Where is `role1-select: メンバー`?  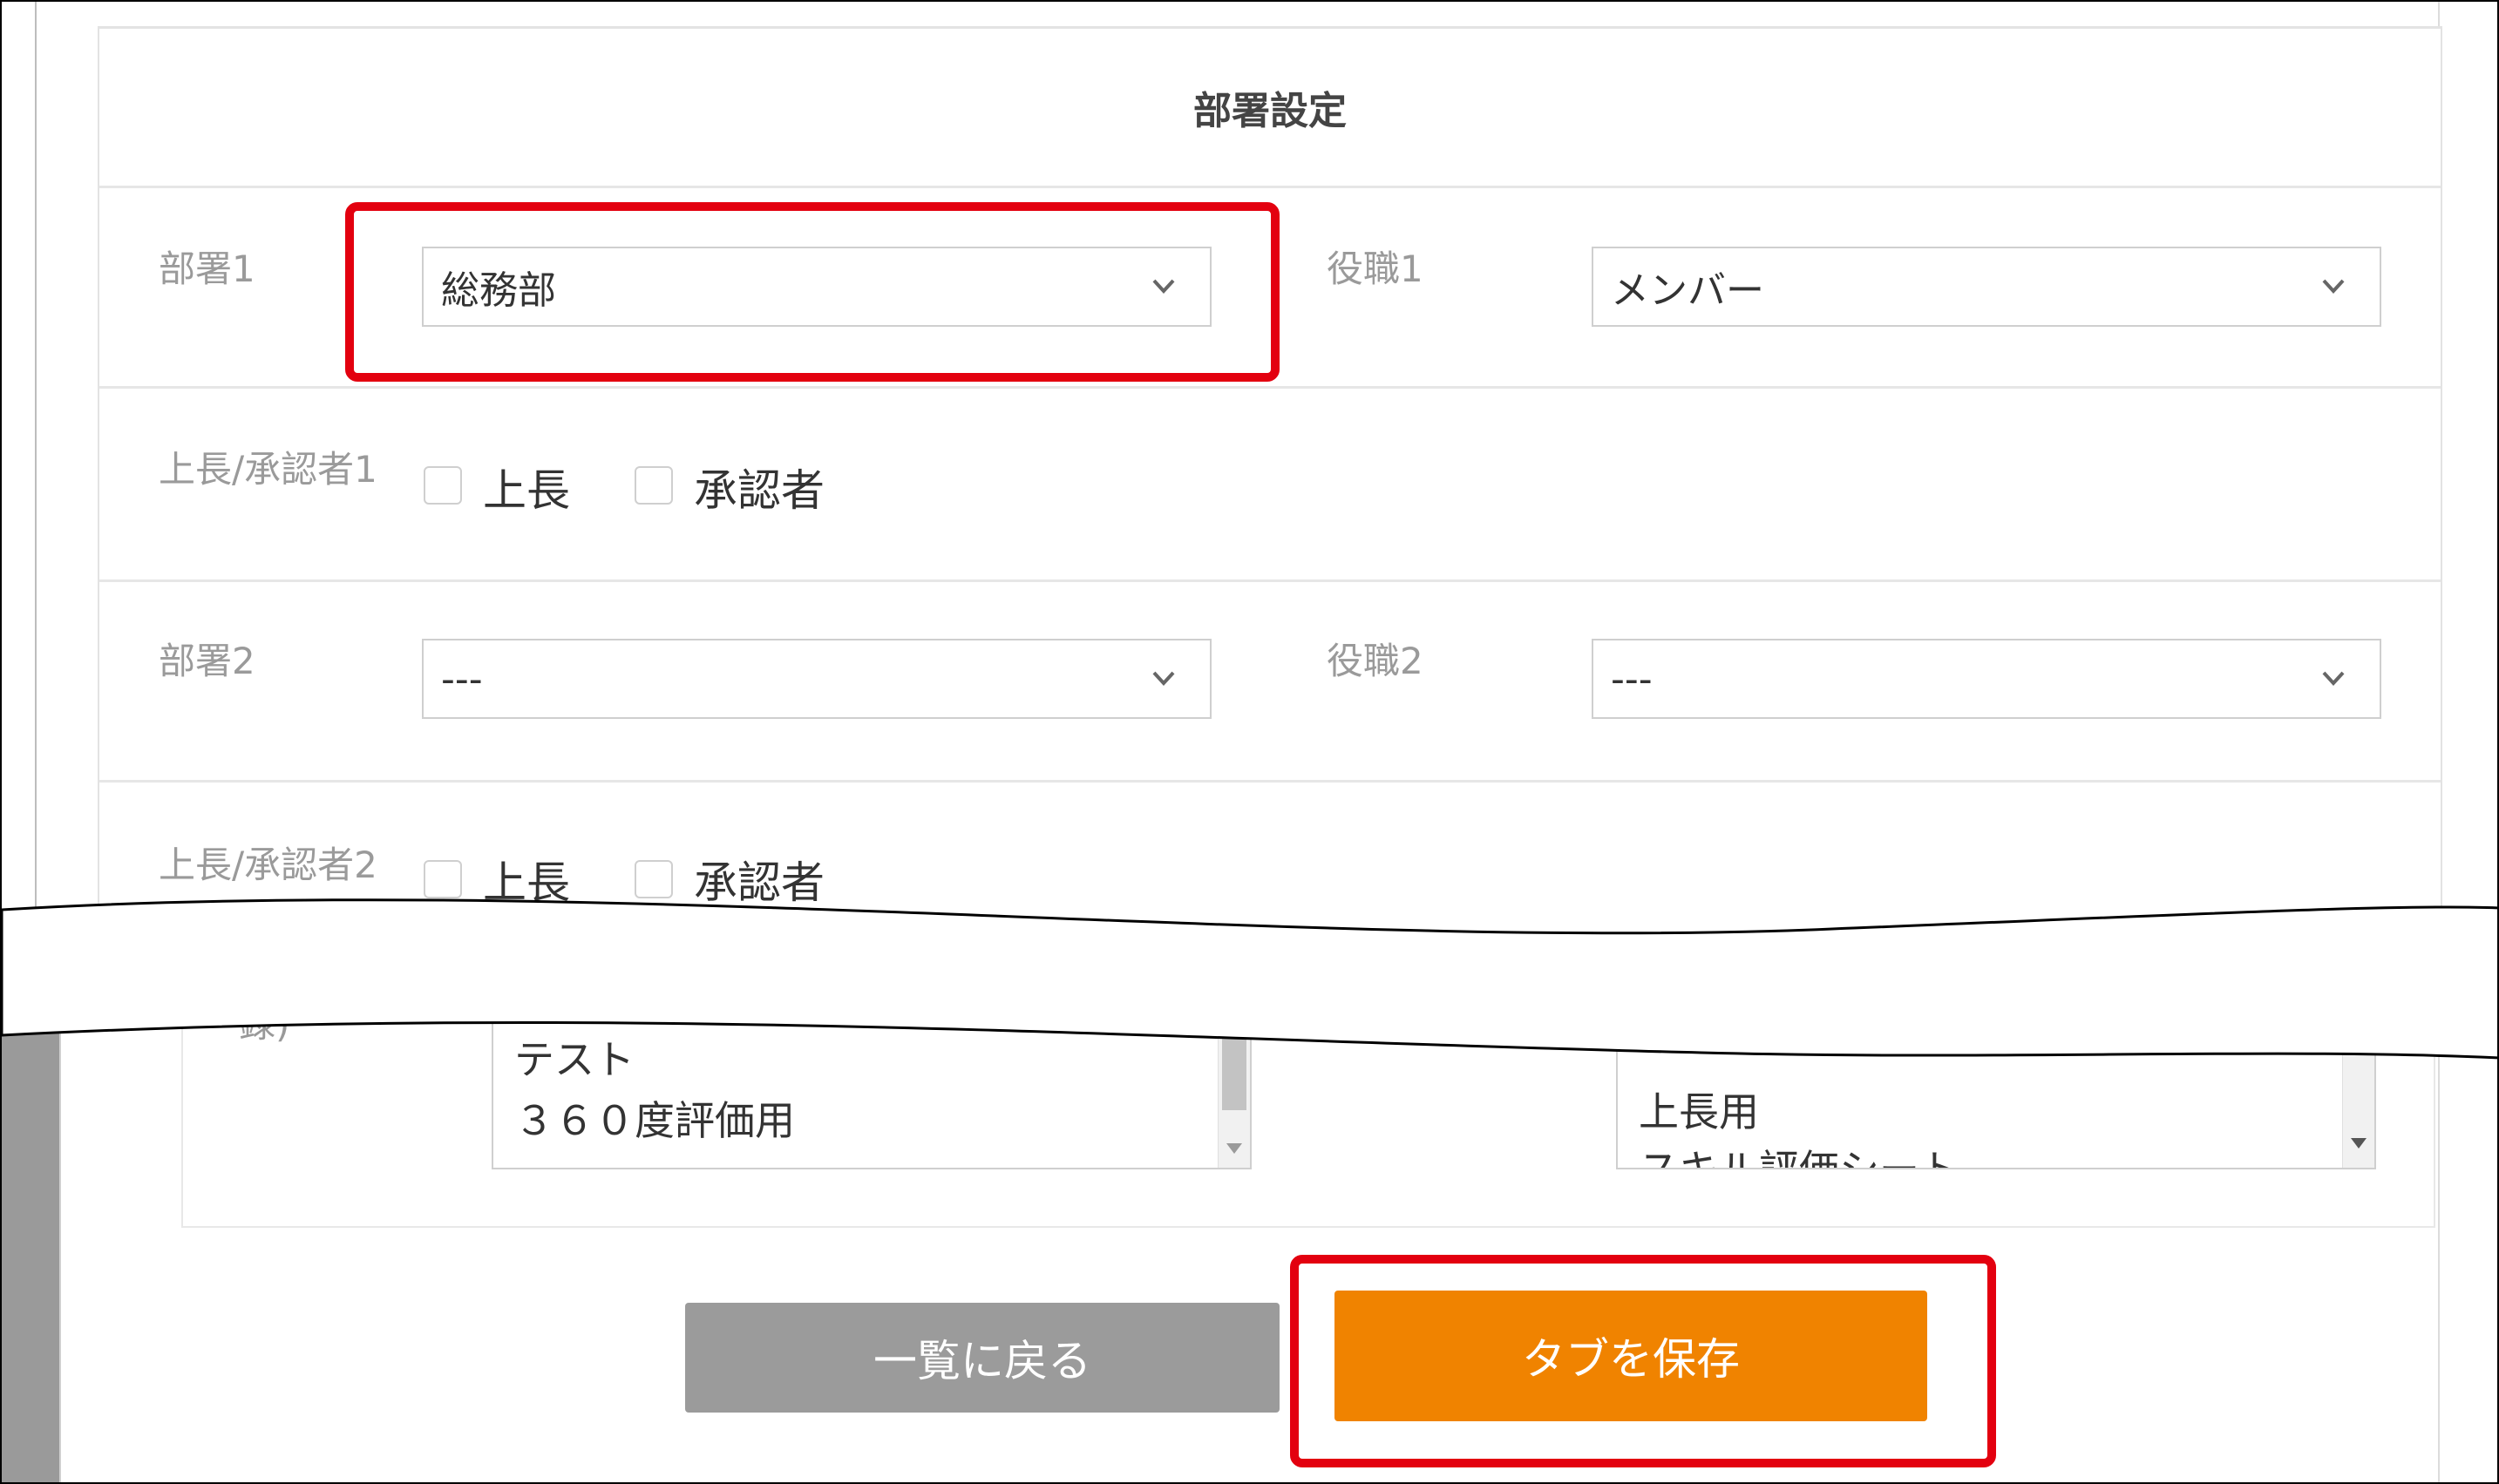
role1-select: メンバー is located at coordinates (1986, 287).